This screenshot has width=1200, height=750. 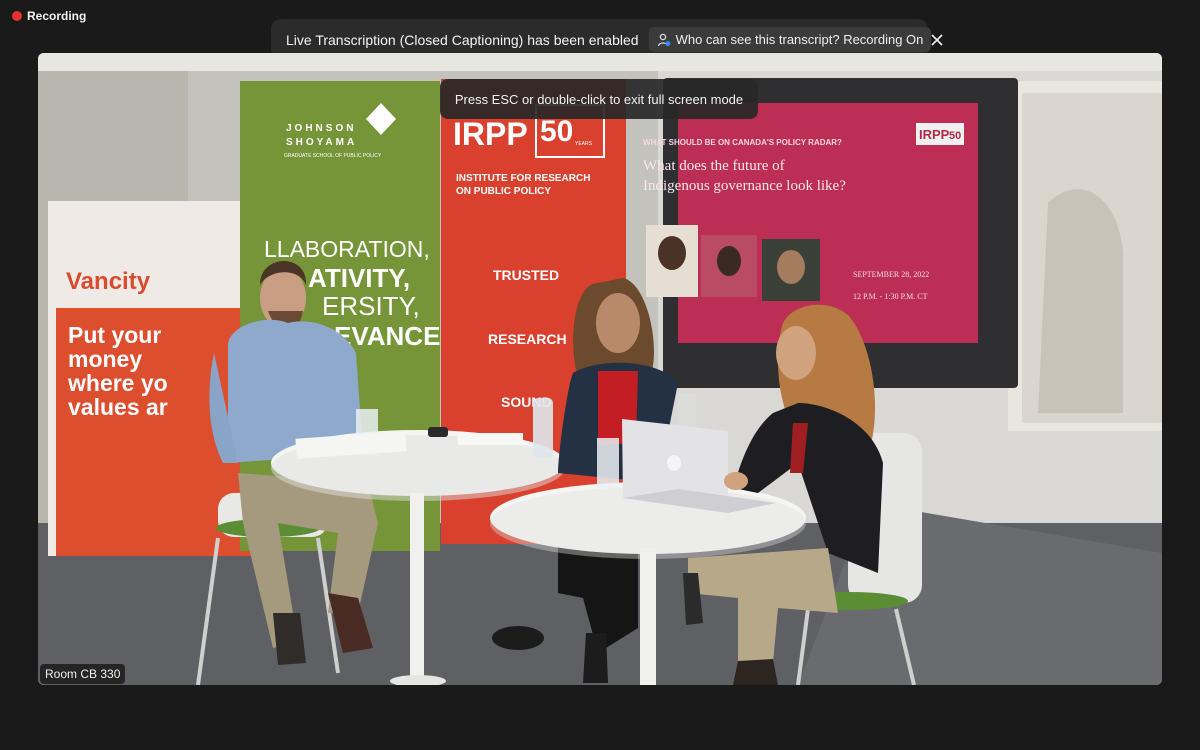 I want to click on recording-label: Recording, so click(x=57, y=16).